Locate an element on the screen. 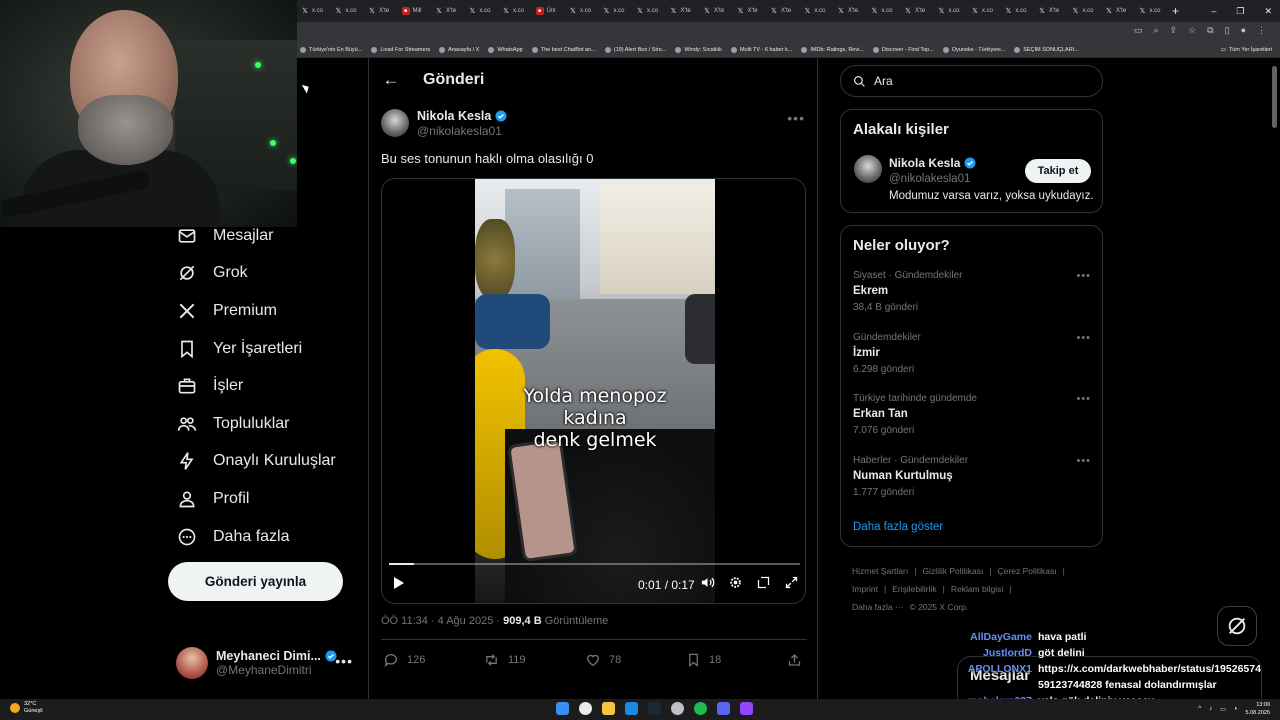 This screenshot has height=720, width=1280. chevron-up-icon: ^ is located at coordinates (1199, 709).